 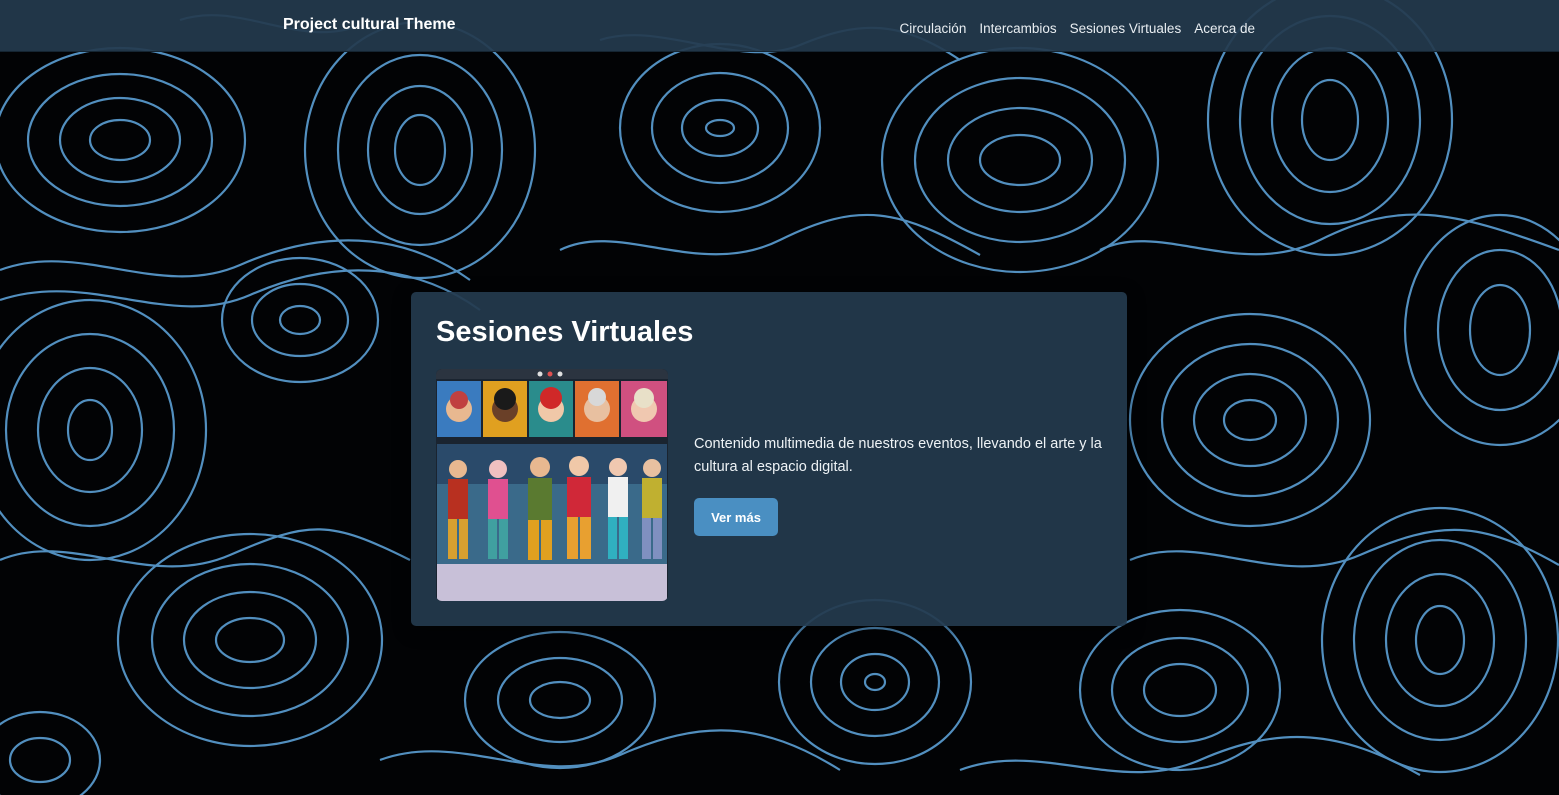 I want to click on section-title: Sesiones Virtuales, so click(x=565, y=332).